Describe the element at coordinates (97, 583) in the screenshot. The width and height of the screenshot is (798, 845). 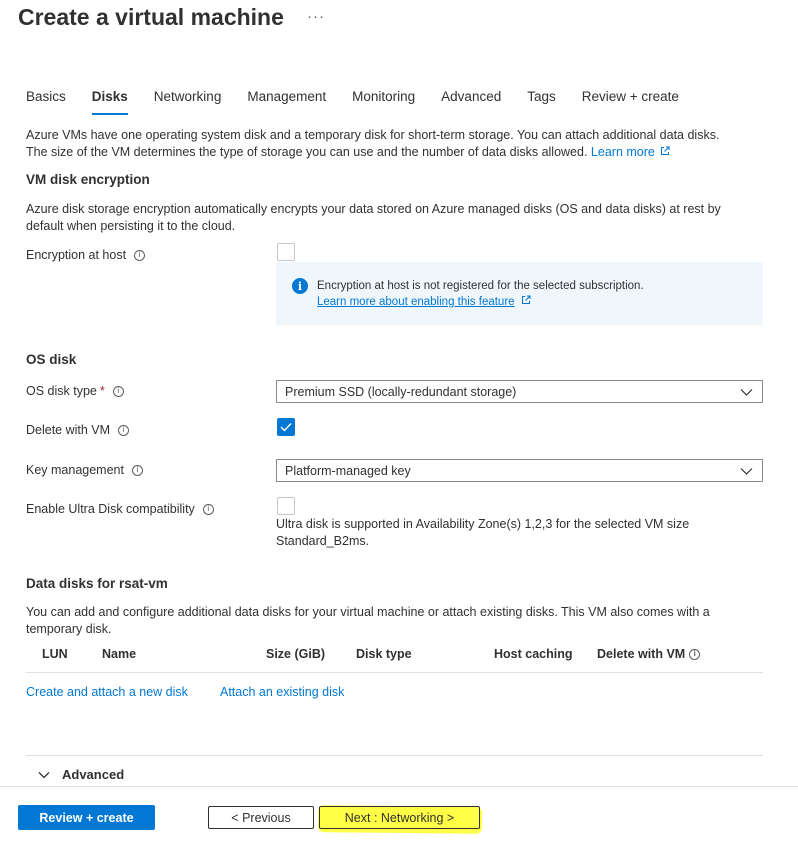
I see `data-disks-heading: Data disks for rsat-vm` at that location.